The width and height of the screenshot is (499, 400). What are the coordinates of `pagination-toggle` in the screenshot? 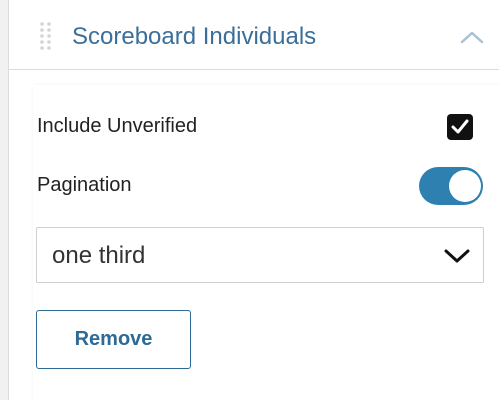 It's located at (451, 186).